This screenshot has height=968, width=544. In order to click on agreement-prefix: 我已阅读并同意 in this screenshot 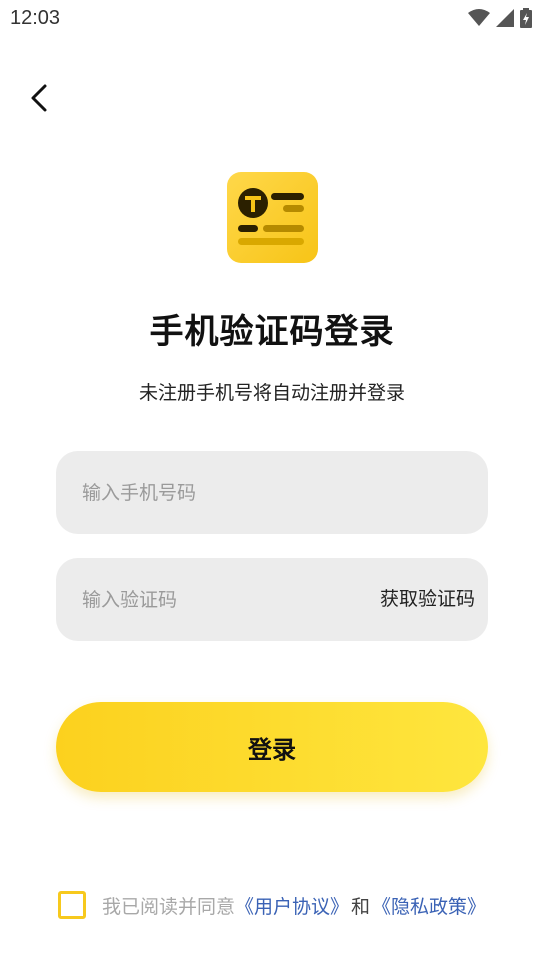, I will do `click(169, 906)`.